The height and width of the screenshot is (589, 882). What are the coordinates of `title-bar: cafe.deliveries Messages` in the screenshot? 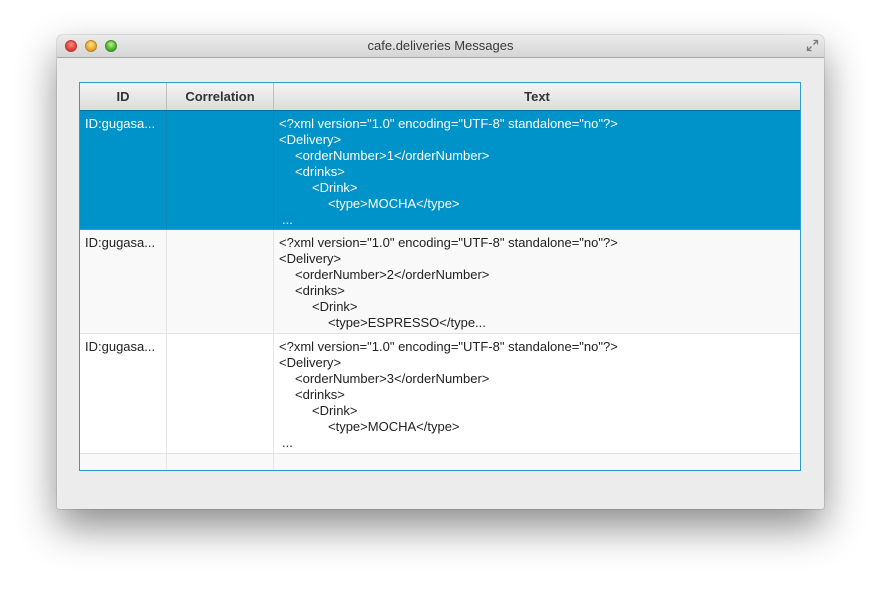 It's located at (440, 46).